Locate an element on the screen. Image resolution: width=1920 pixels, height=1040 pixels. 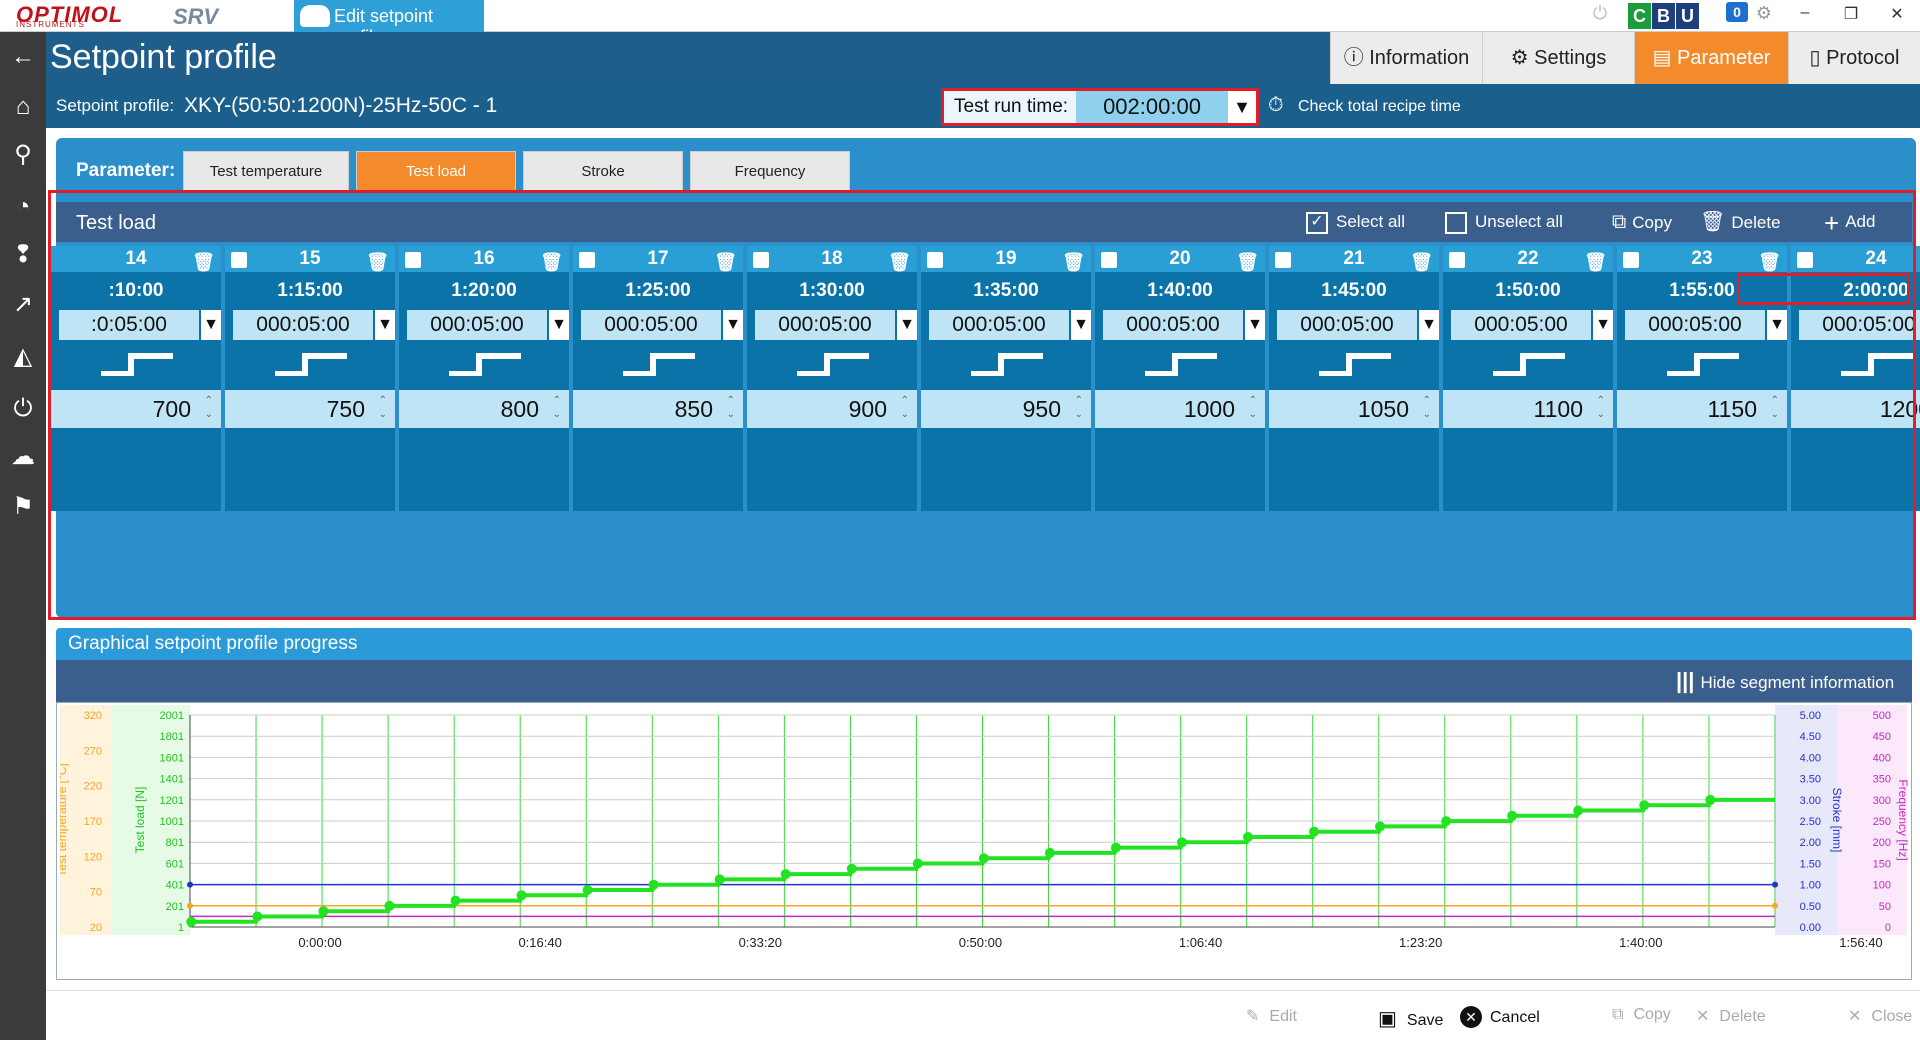
load-axis-label: Test load [N] is located at coordinates (140, 820).